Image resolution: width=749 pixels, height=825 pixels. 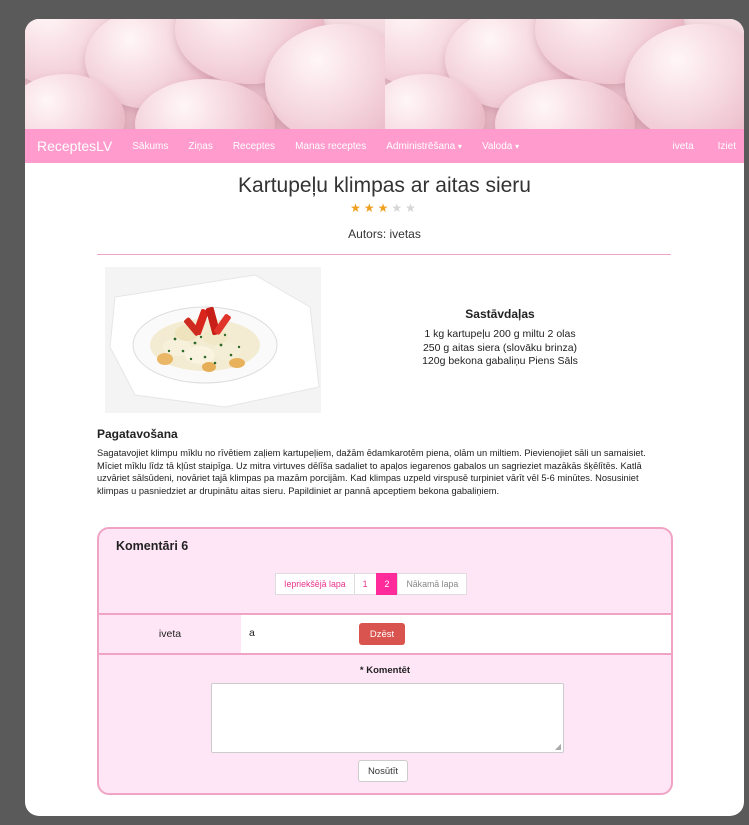 I want to click on pagination-page-1: 1, so click(x=365, y=584).